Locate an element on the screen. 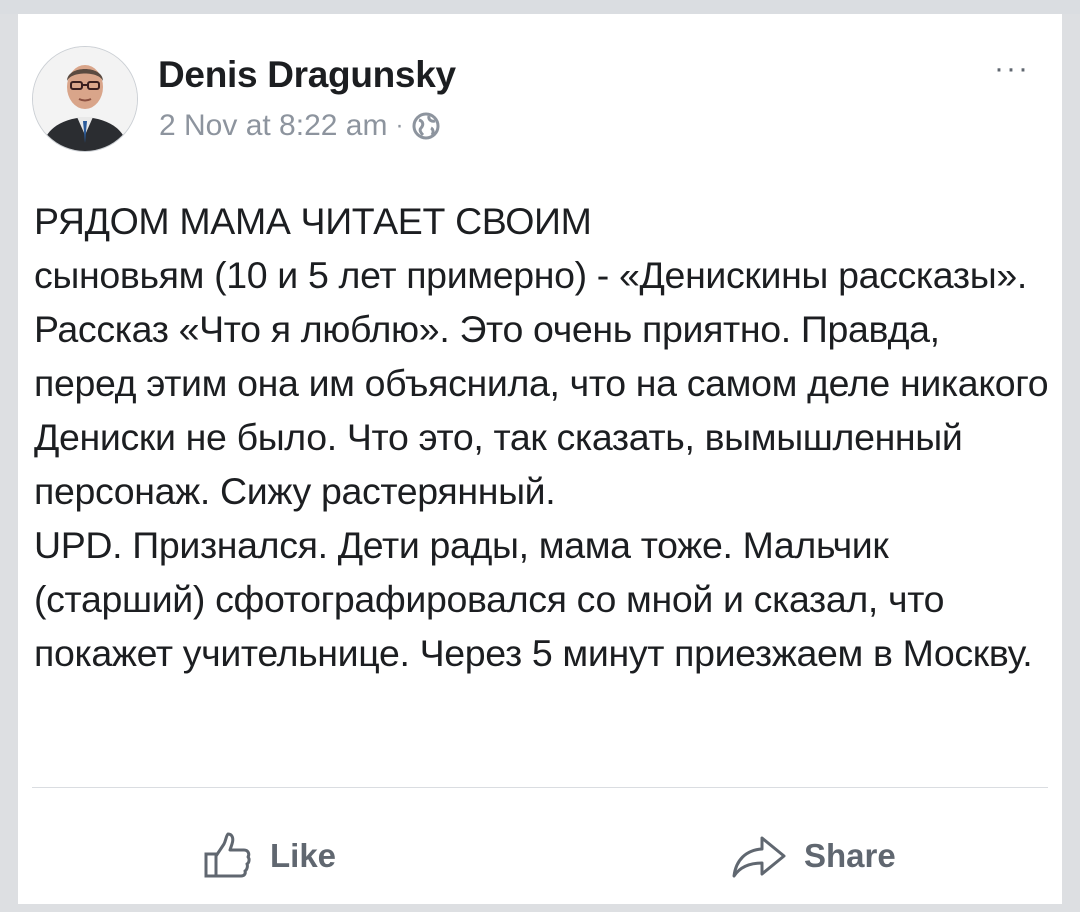  author-avatar is located at coordinates (85, 99).